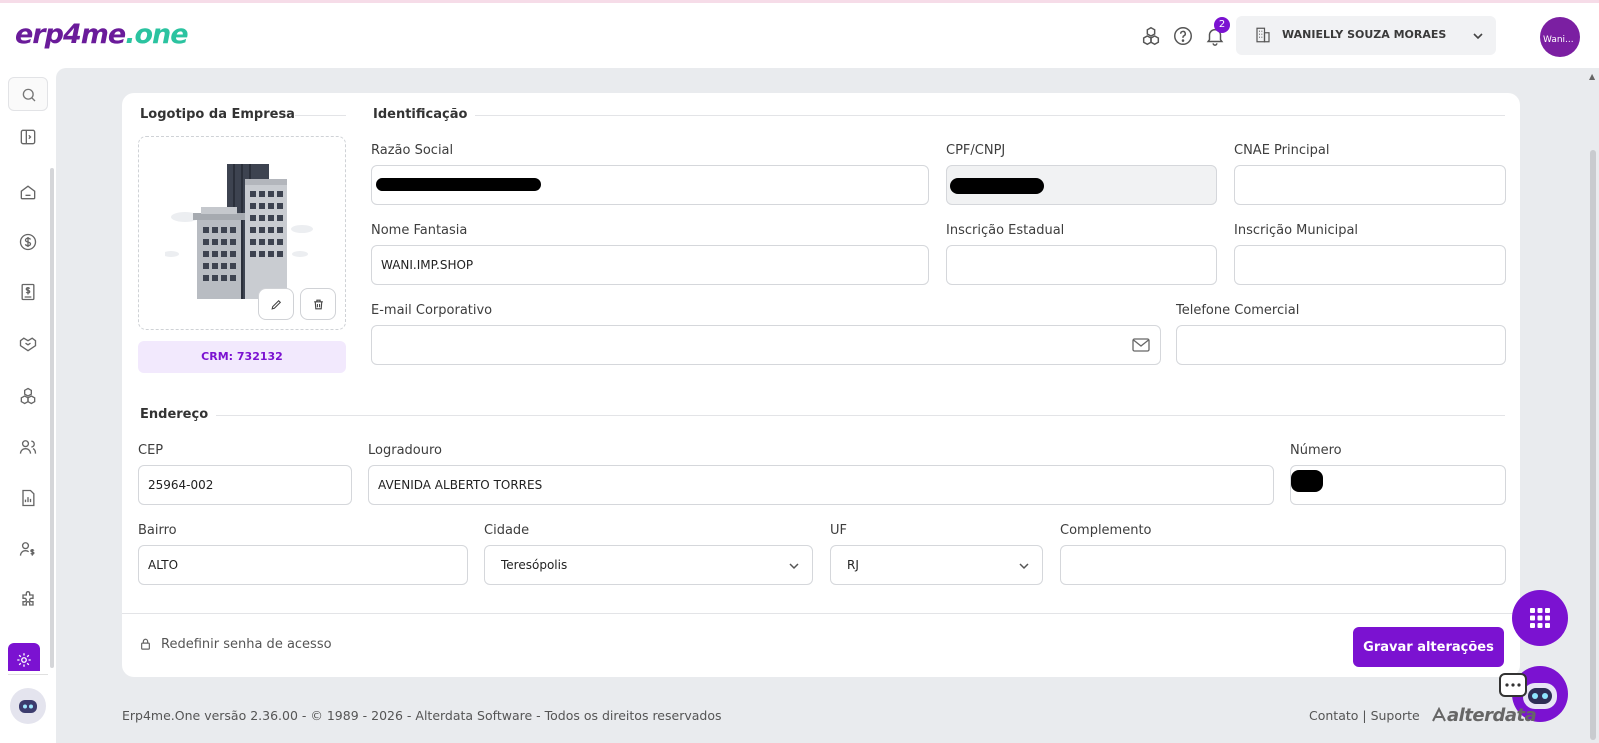 The height and width of the screenshot is (743, 1599). I want to click on telefone-label: Telefone Comercial, so click(1238, 310).